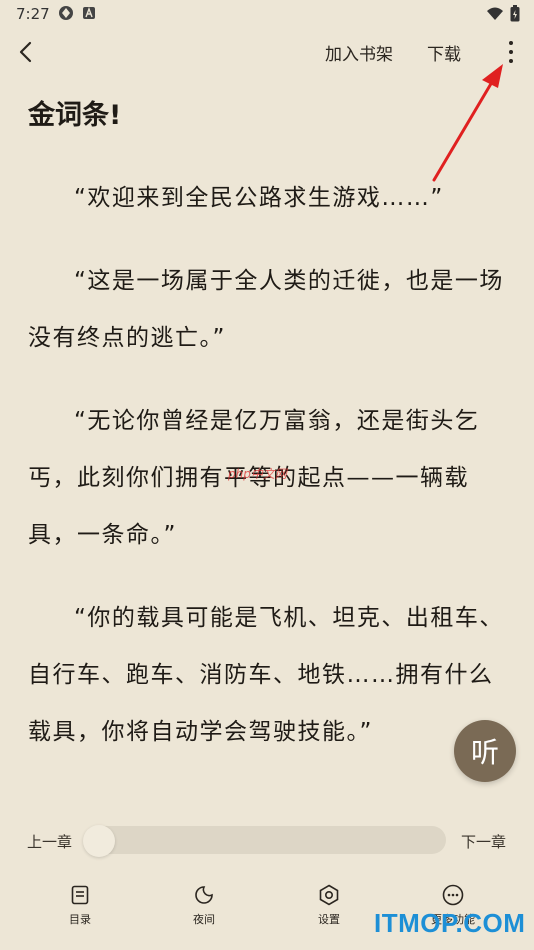  I want to click on status-icons-right, so click(503, 13).